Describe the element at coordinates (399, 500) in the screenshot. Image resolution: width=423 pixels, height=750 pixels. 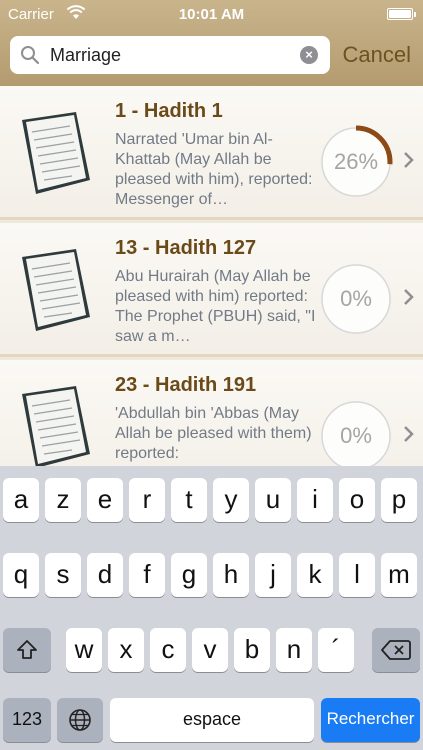
I see `key: p` at that location.